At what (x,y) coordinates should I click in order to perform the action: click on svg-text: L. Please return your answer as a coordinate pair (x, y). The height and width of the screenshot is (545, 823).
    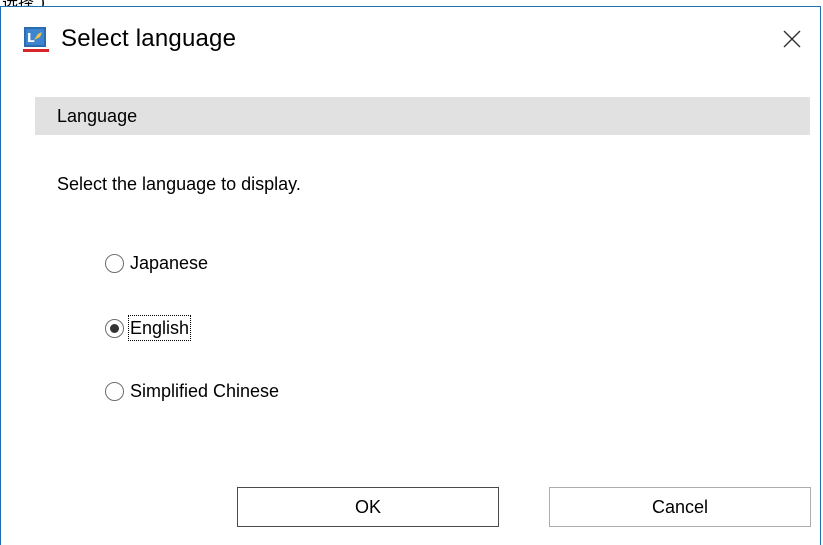
    Looking at the image, I should click on (31, 38).